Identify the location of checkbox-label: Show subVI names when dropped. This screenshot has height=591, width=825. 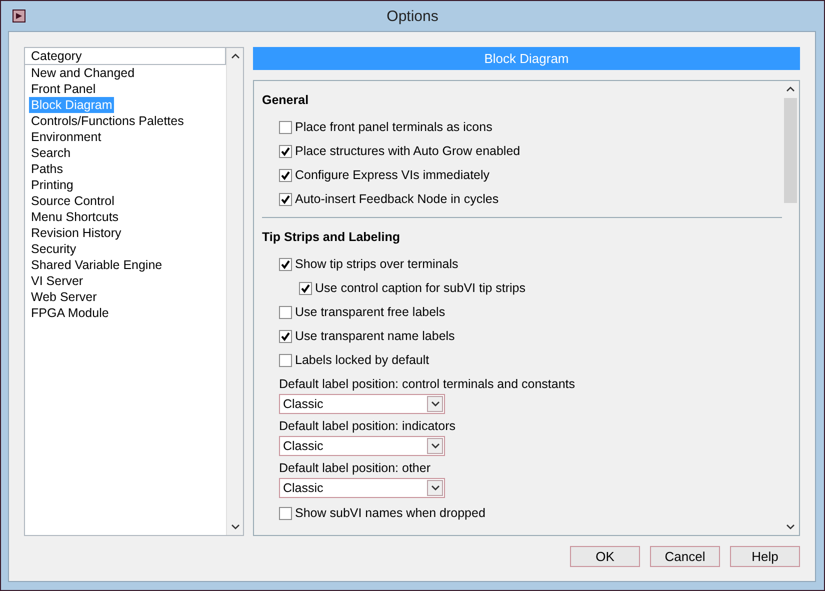
(390, 513).